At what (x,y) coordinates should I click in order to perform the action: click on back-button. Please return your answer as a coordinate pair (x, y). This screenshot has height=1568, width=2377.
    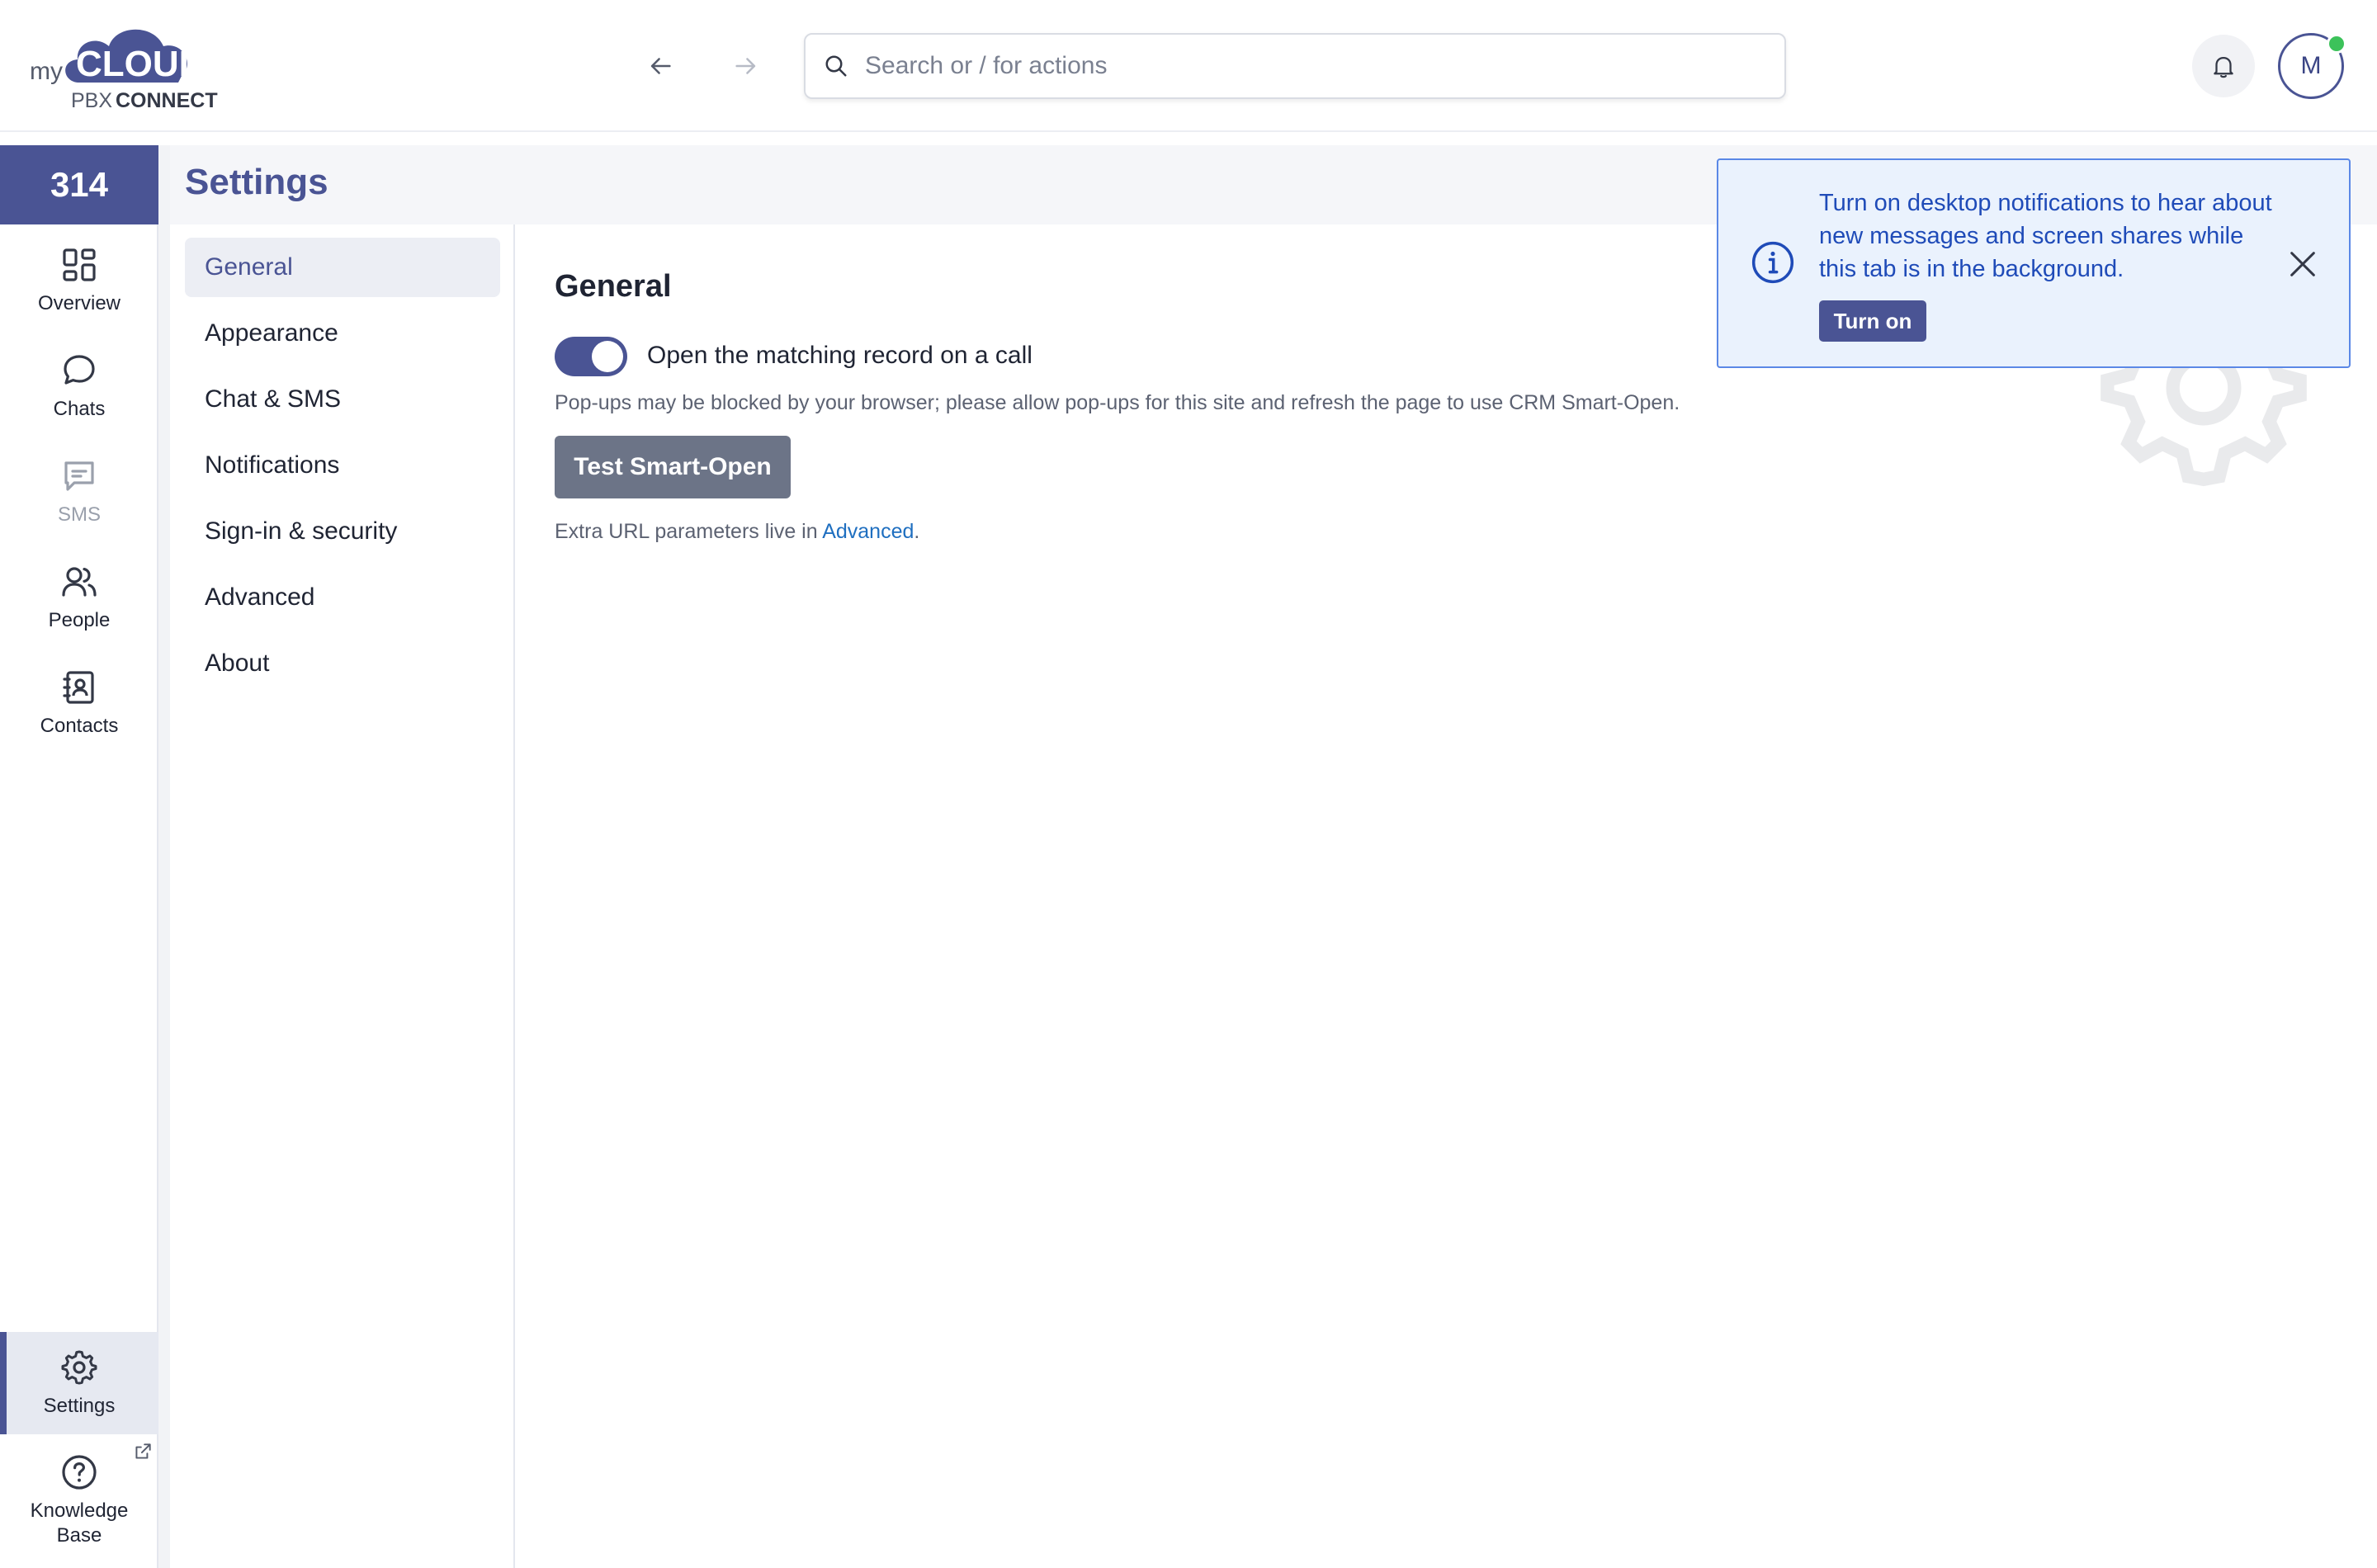
    Looking at the image, I should click on (660, 66).